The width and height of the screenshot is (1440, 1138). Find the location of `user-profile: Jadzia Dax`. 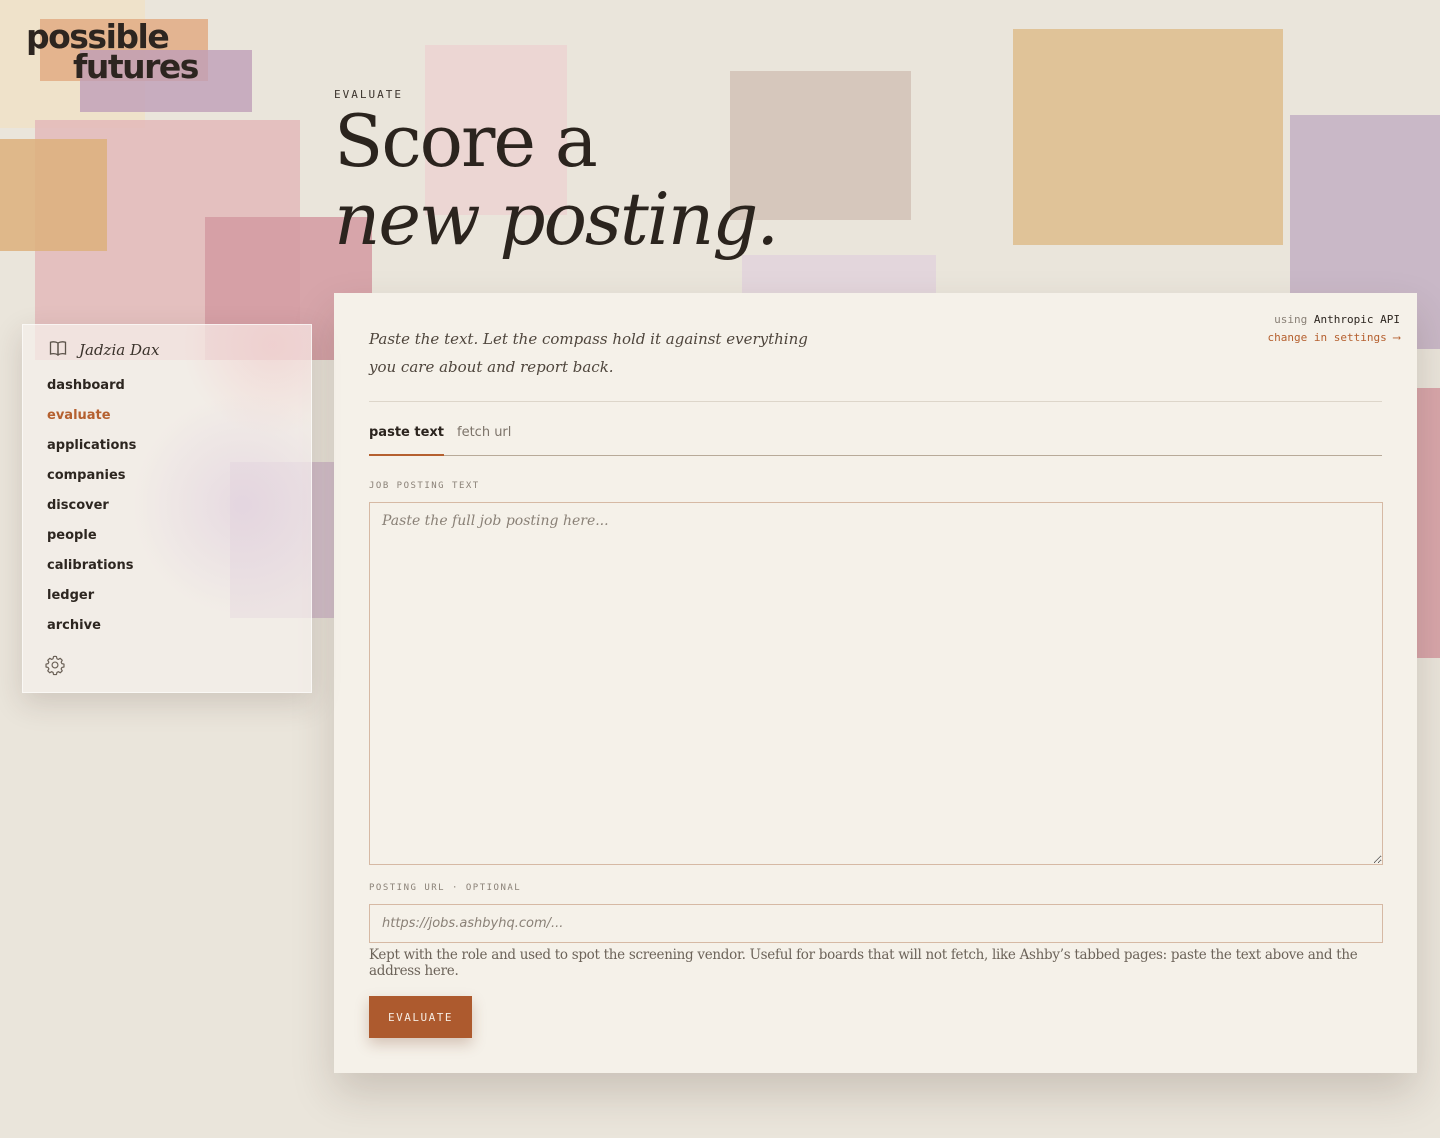

user-profile: Jadzia Dax is located at coordinates (104, 350).